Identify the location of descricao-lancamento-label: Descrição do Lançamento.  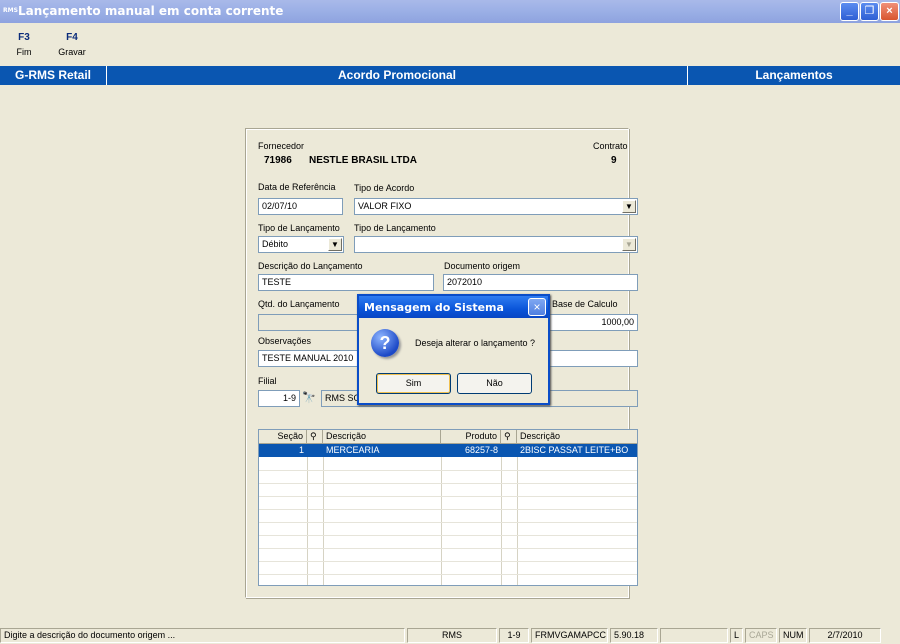
(310, 266).